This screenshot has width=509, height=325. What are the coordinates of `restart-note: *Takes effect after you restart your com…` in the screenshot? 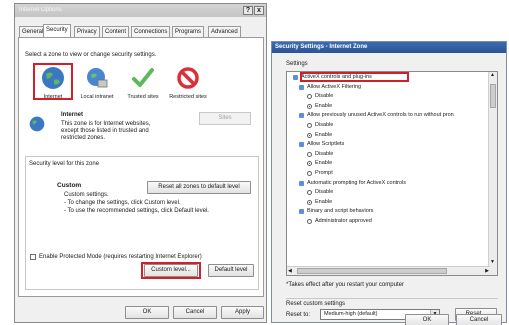 It's located at (345, 285).